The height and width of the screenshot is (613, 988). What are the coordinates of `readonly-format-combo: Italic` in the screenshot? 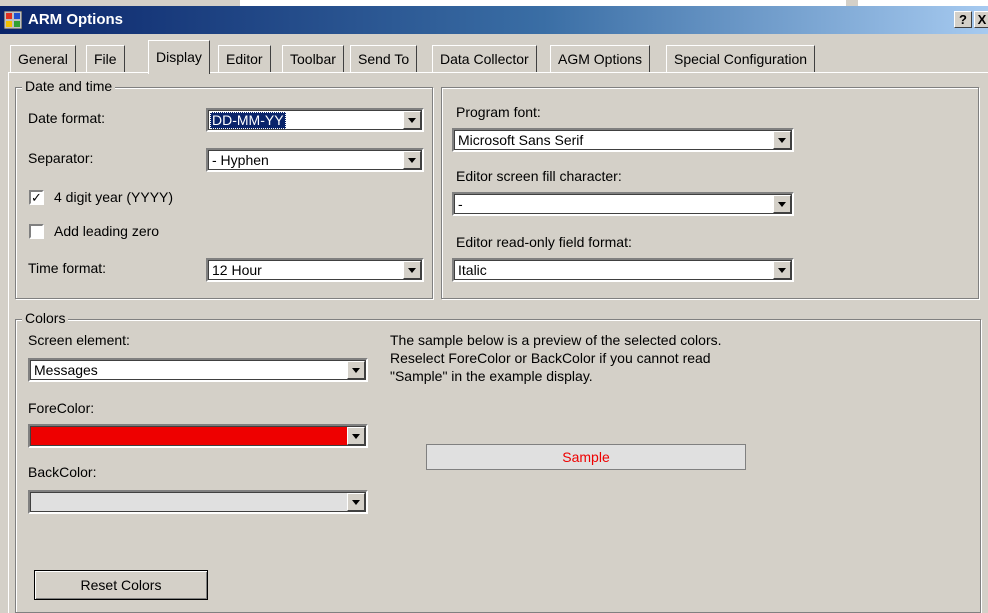 It's located at (623, 270).